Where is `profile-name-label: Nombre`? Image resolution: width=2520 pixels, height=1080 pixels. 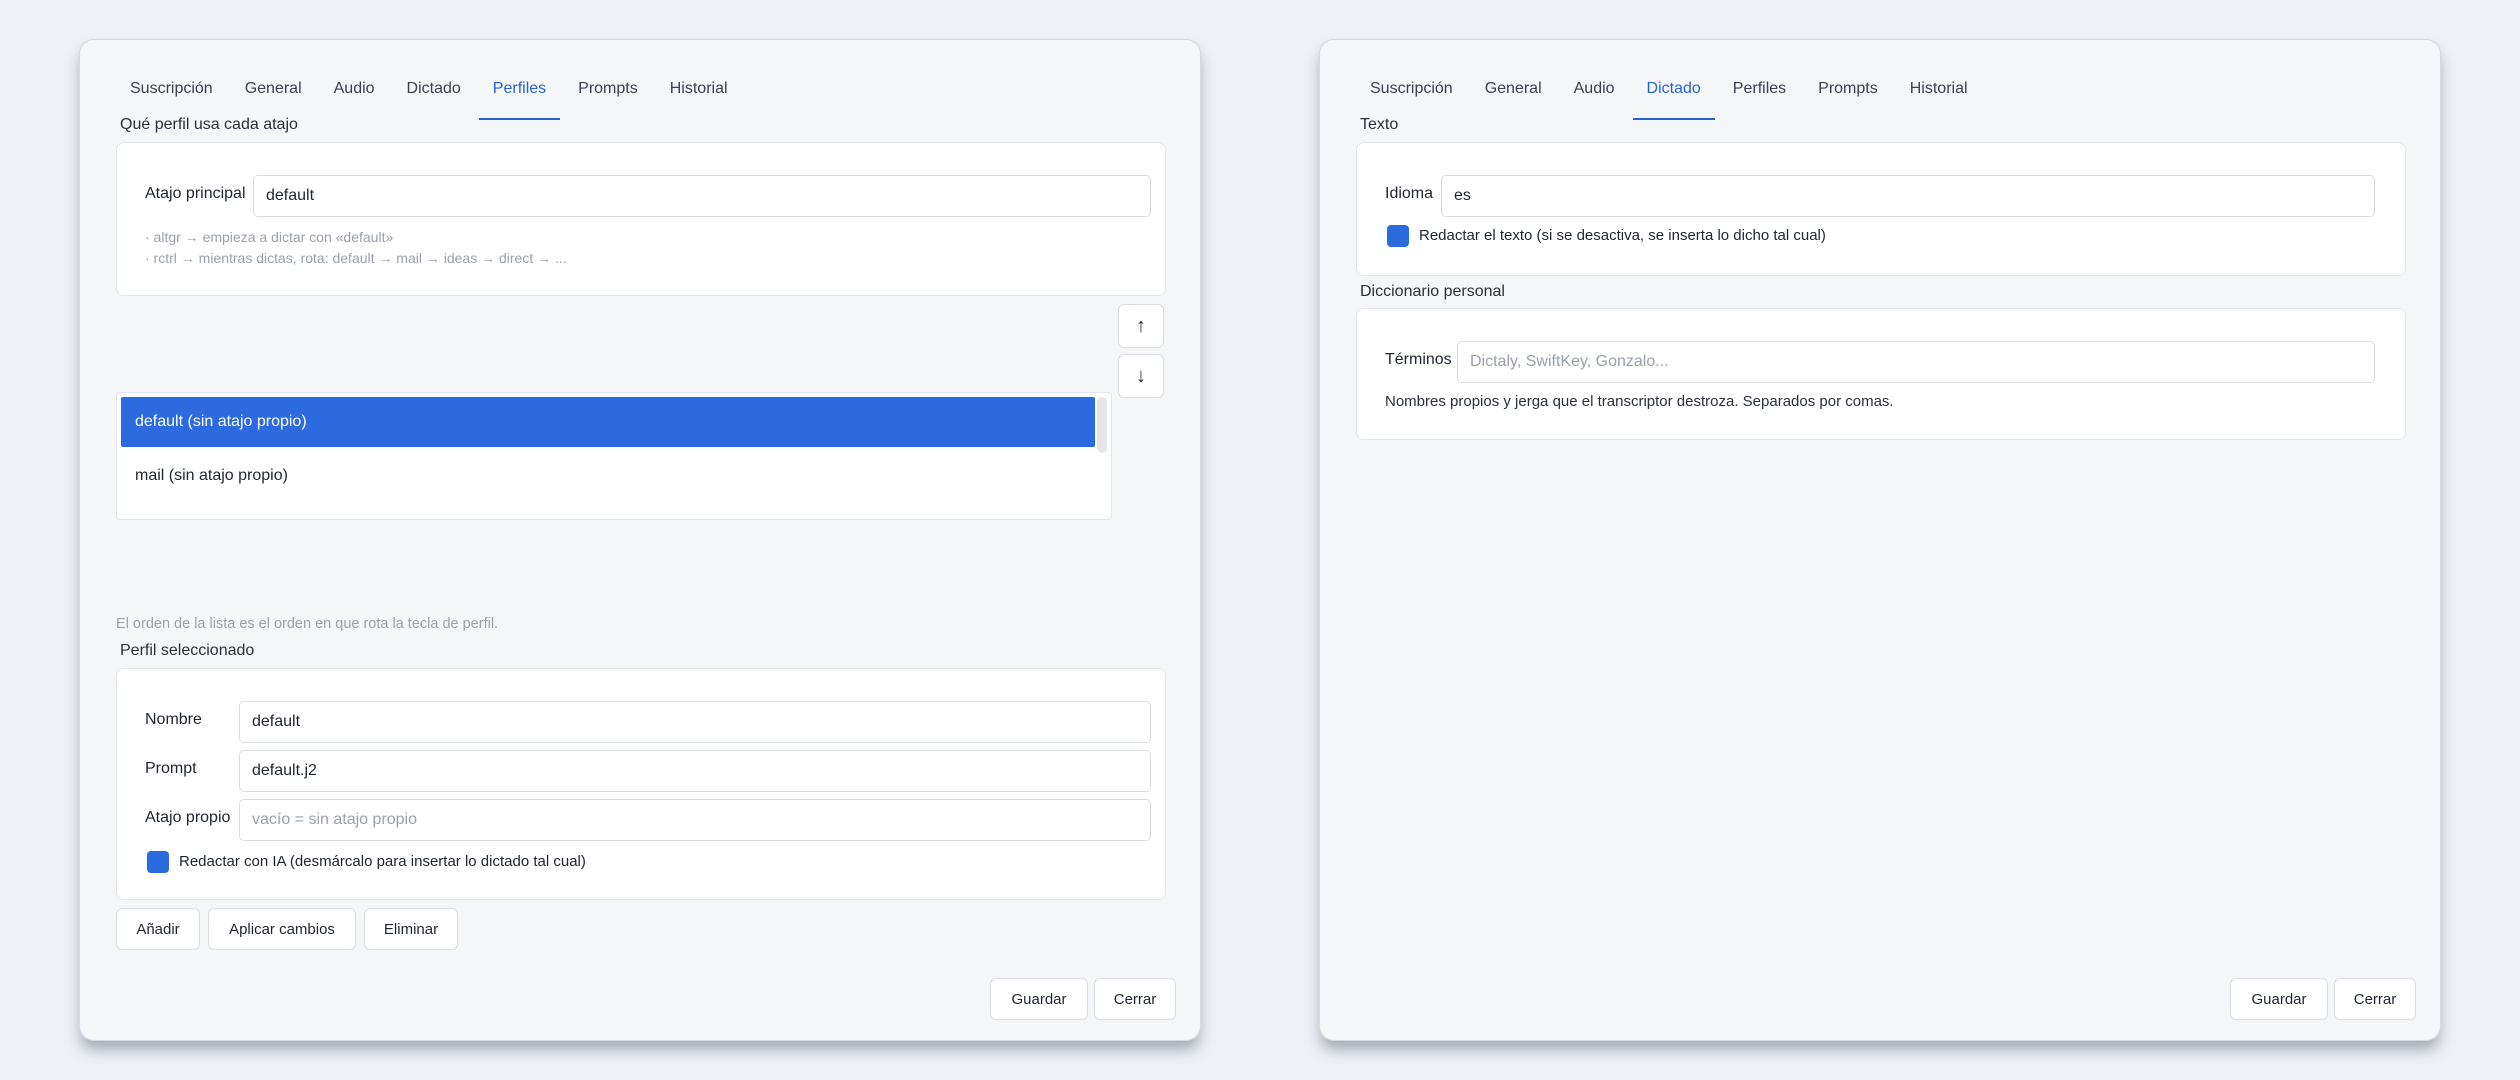
profile-name-label: Nombre is located at coordinates (173, 719).